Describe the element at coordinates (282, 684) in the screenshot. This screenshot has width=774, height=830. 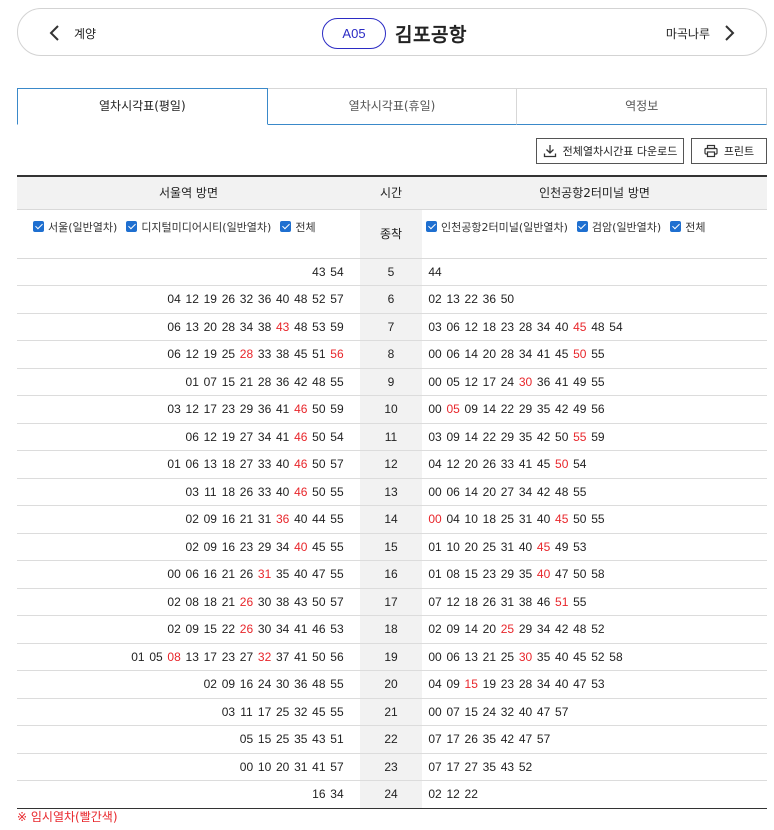
I see `departure-minute: 30` at that location.